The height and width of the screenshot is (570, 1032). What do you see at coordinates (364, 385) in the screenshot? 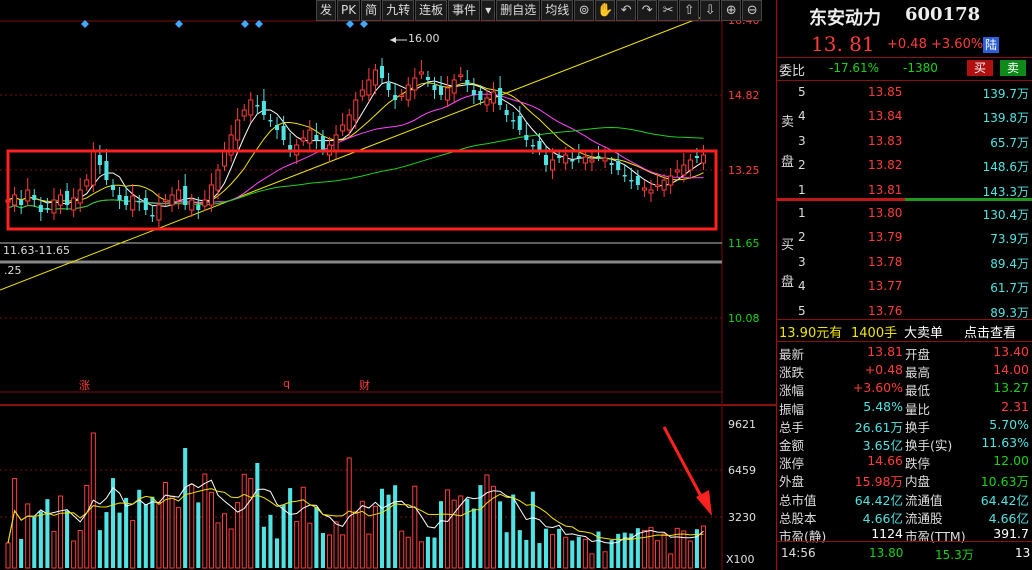
I see `event-marker-cai: 财` at bounding box center [364, 385].